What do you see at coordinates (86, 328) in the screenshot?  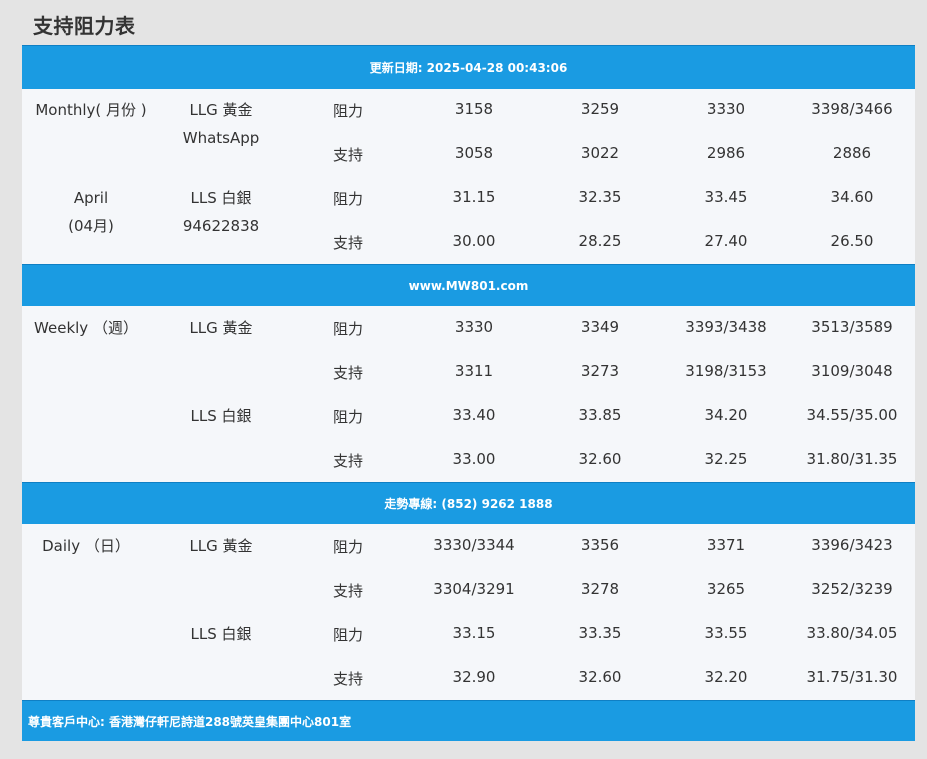 I see `period-weekly: Weekly （週）` at bounding box center [86, 328].